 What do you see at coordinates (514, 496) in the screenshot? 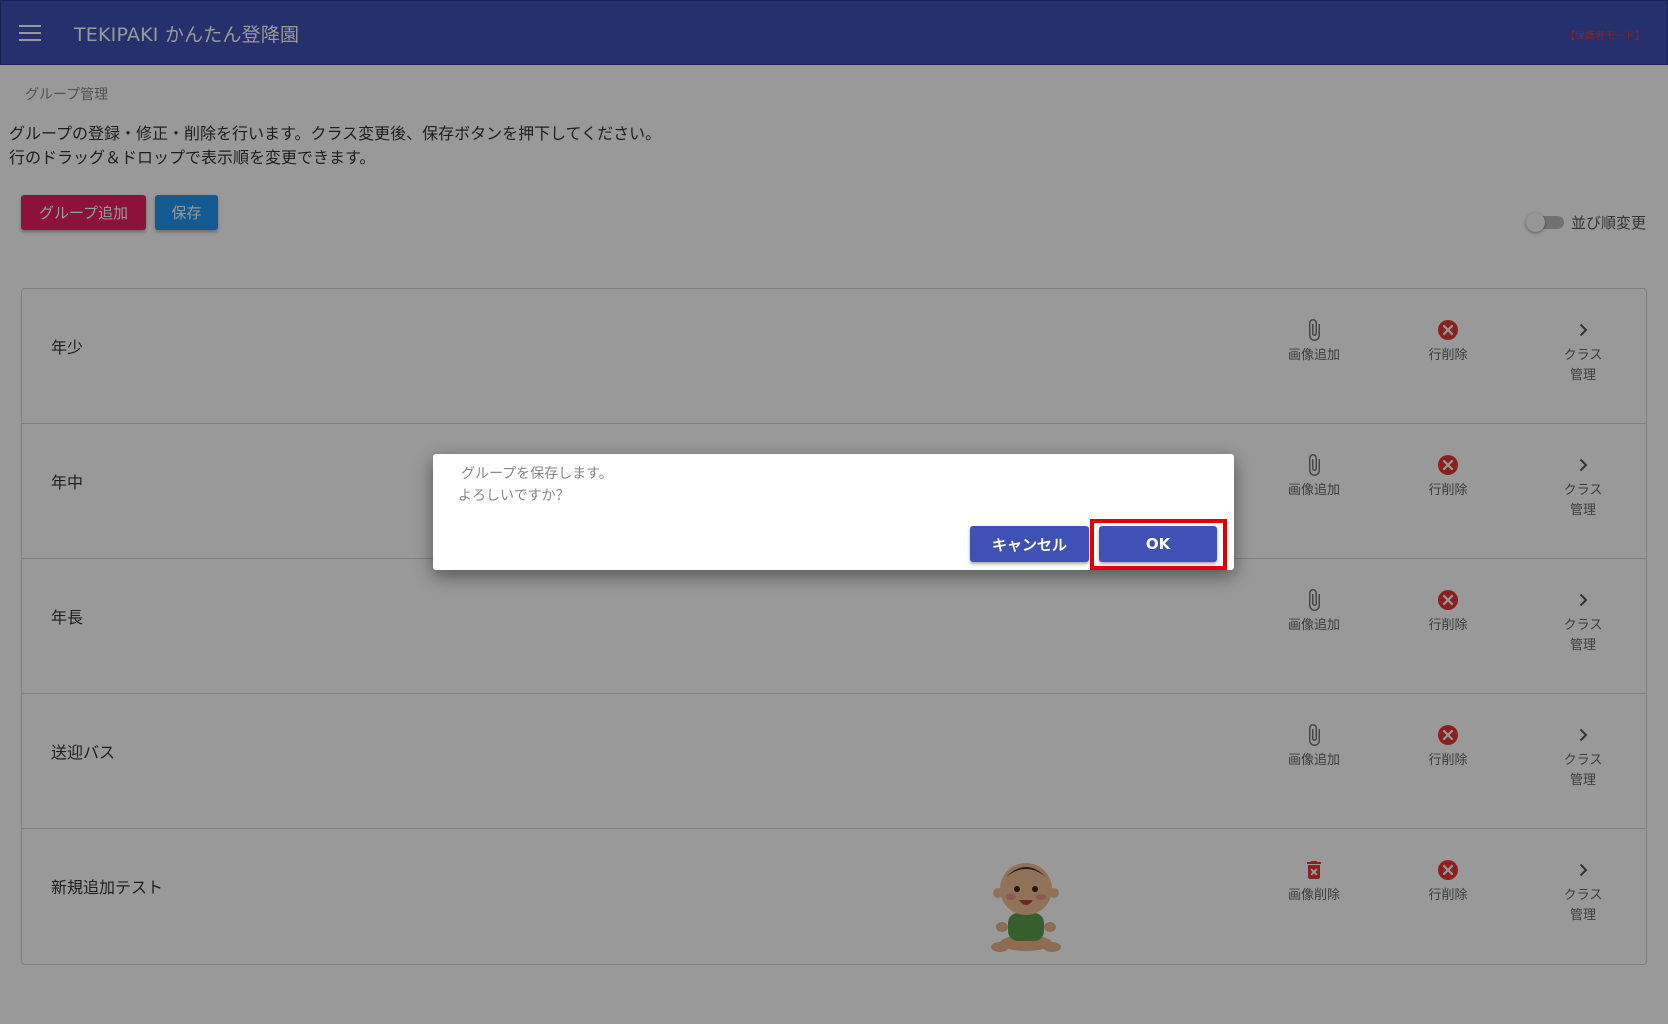
I see `dialog-message-line-2: よろしいですか？` at bounding box center [514, 496].